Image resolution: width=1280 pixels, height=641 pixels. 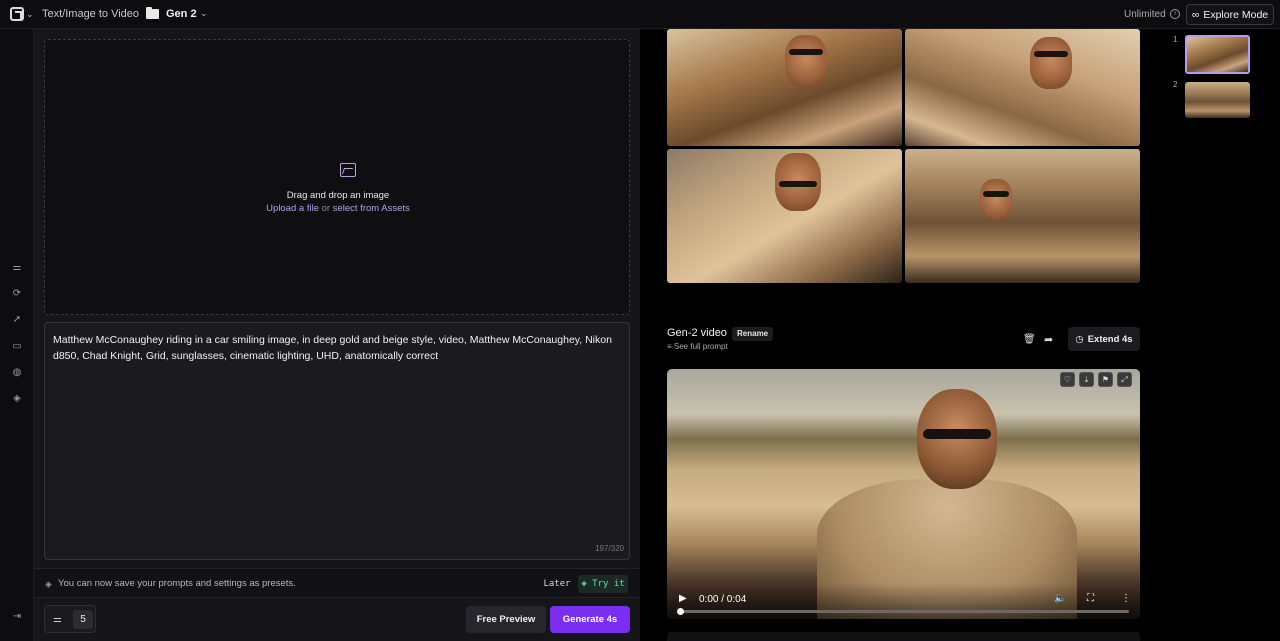 I want to click on mode-title: Text/Image to Video, so click(x=90, y=14).